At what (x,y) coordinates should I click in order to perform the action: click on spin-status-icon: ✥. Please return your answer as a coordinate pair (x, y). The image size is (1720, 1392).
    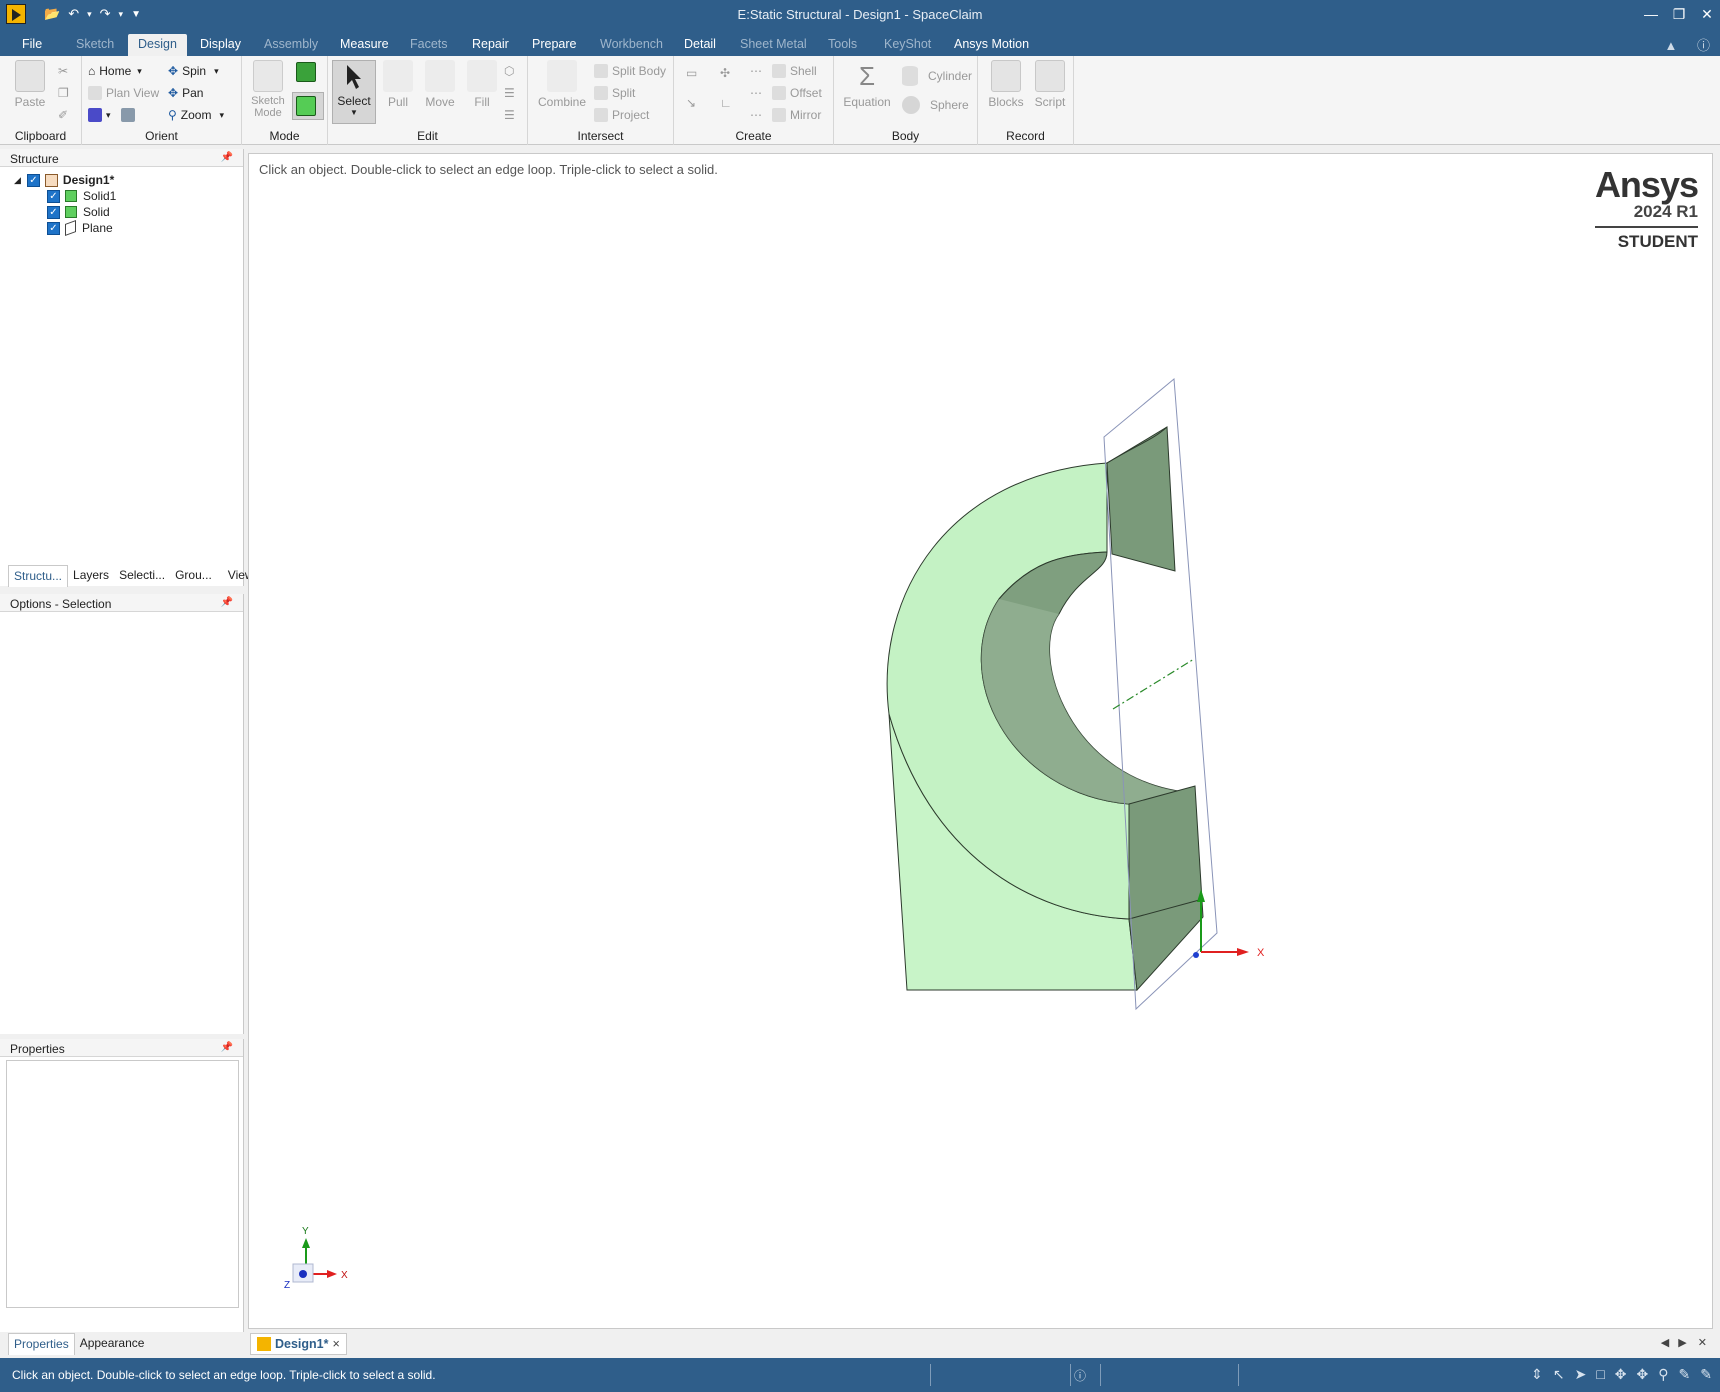
    Looking at the image, I should click on (1621, 1374).